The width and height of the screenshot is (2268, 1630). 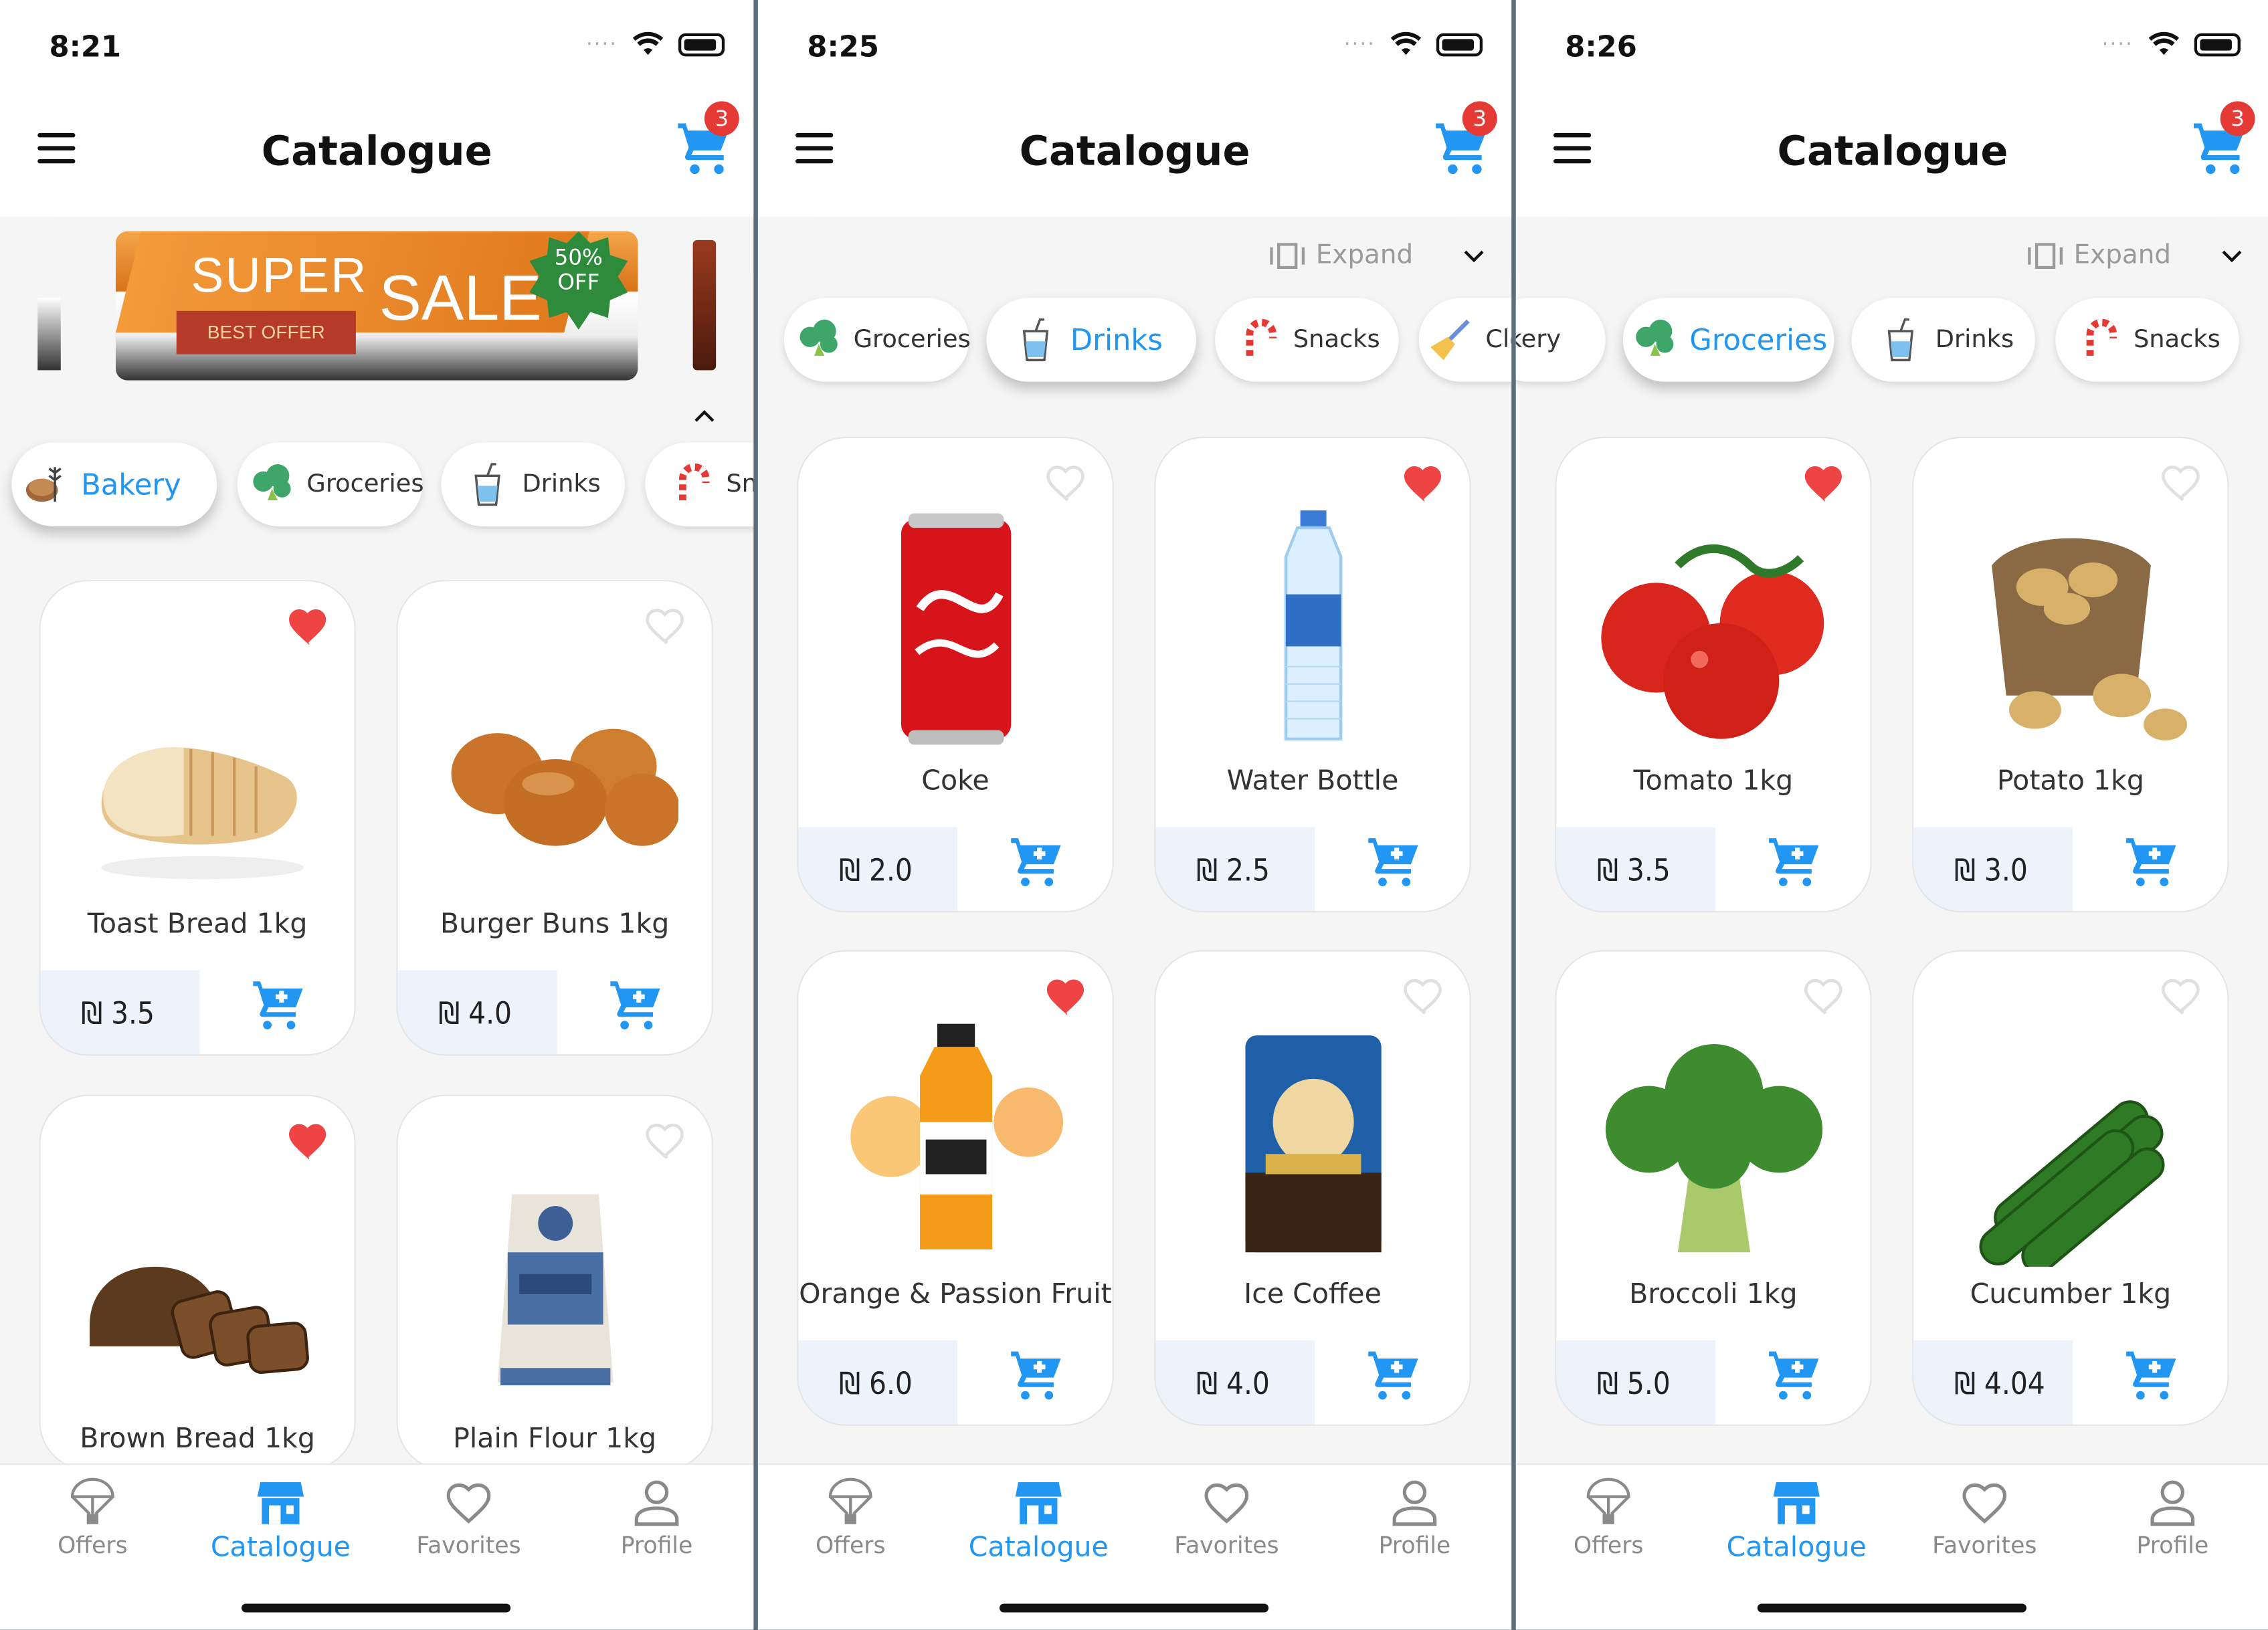 I want to click on top-bar: 8:26 ···· Catalogue 3, so click(x=1892, y=108).